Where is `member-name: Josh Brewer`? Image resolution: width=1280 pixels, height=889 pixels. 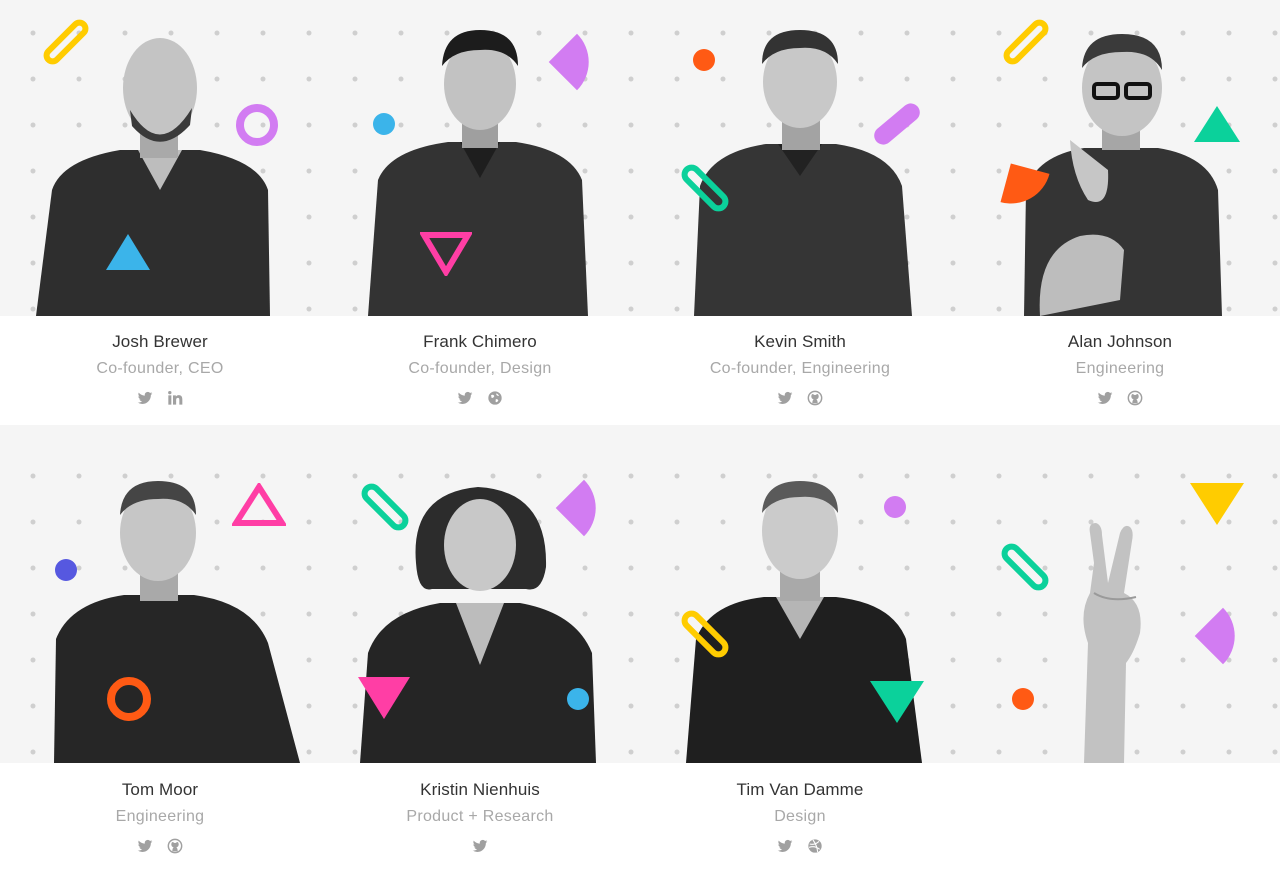
member-name: Josh Brewer is located at coordinates (160, 341).